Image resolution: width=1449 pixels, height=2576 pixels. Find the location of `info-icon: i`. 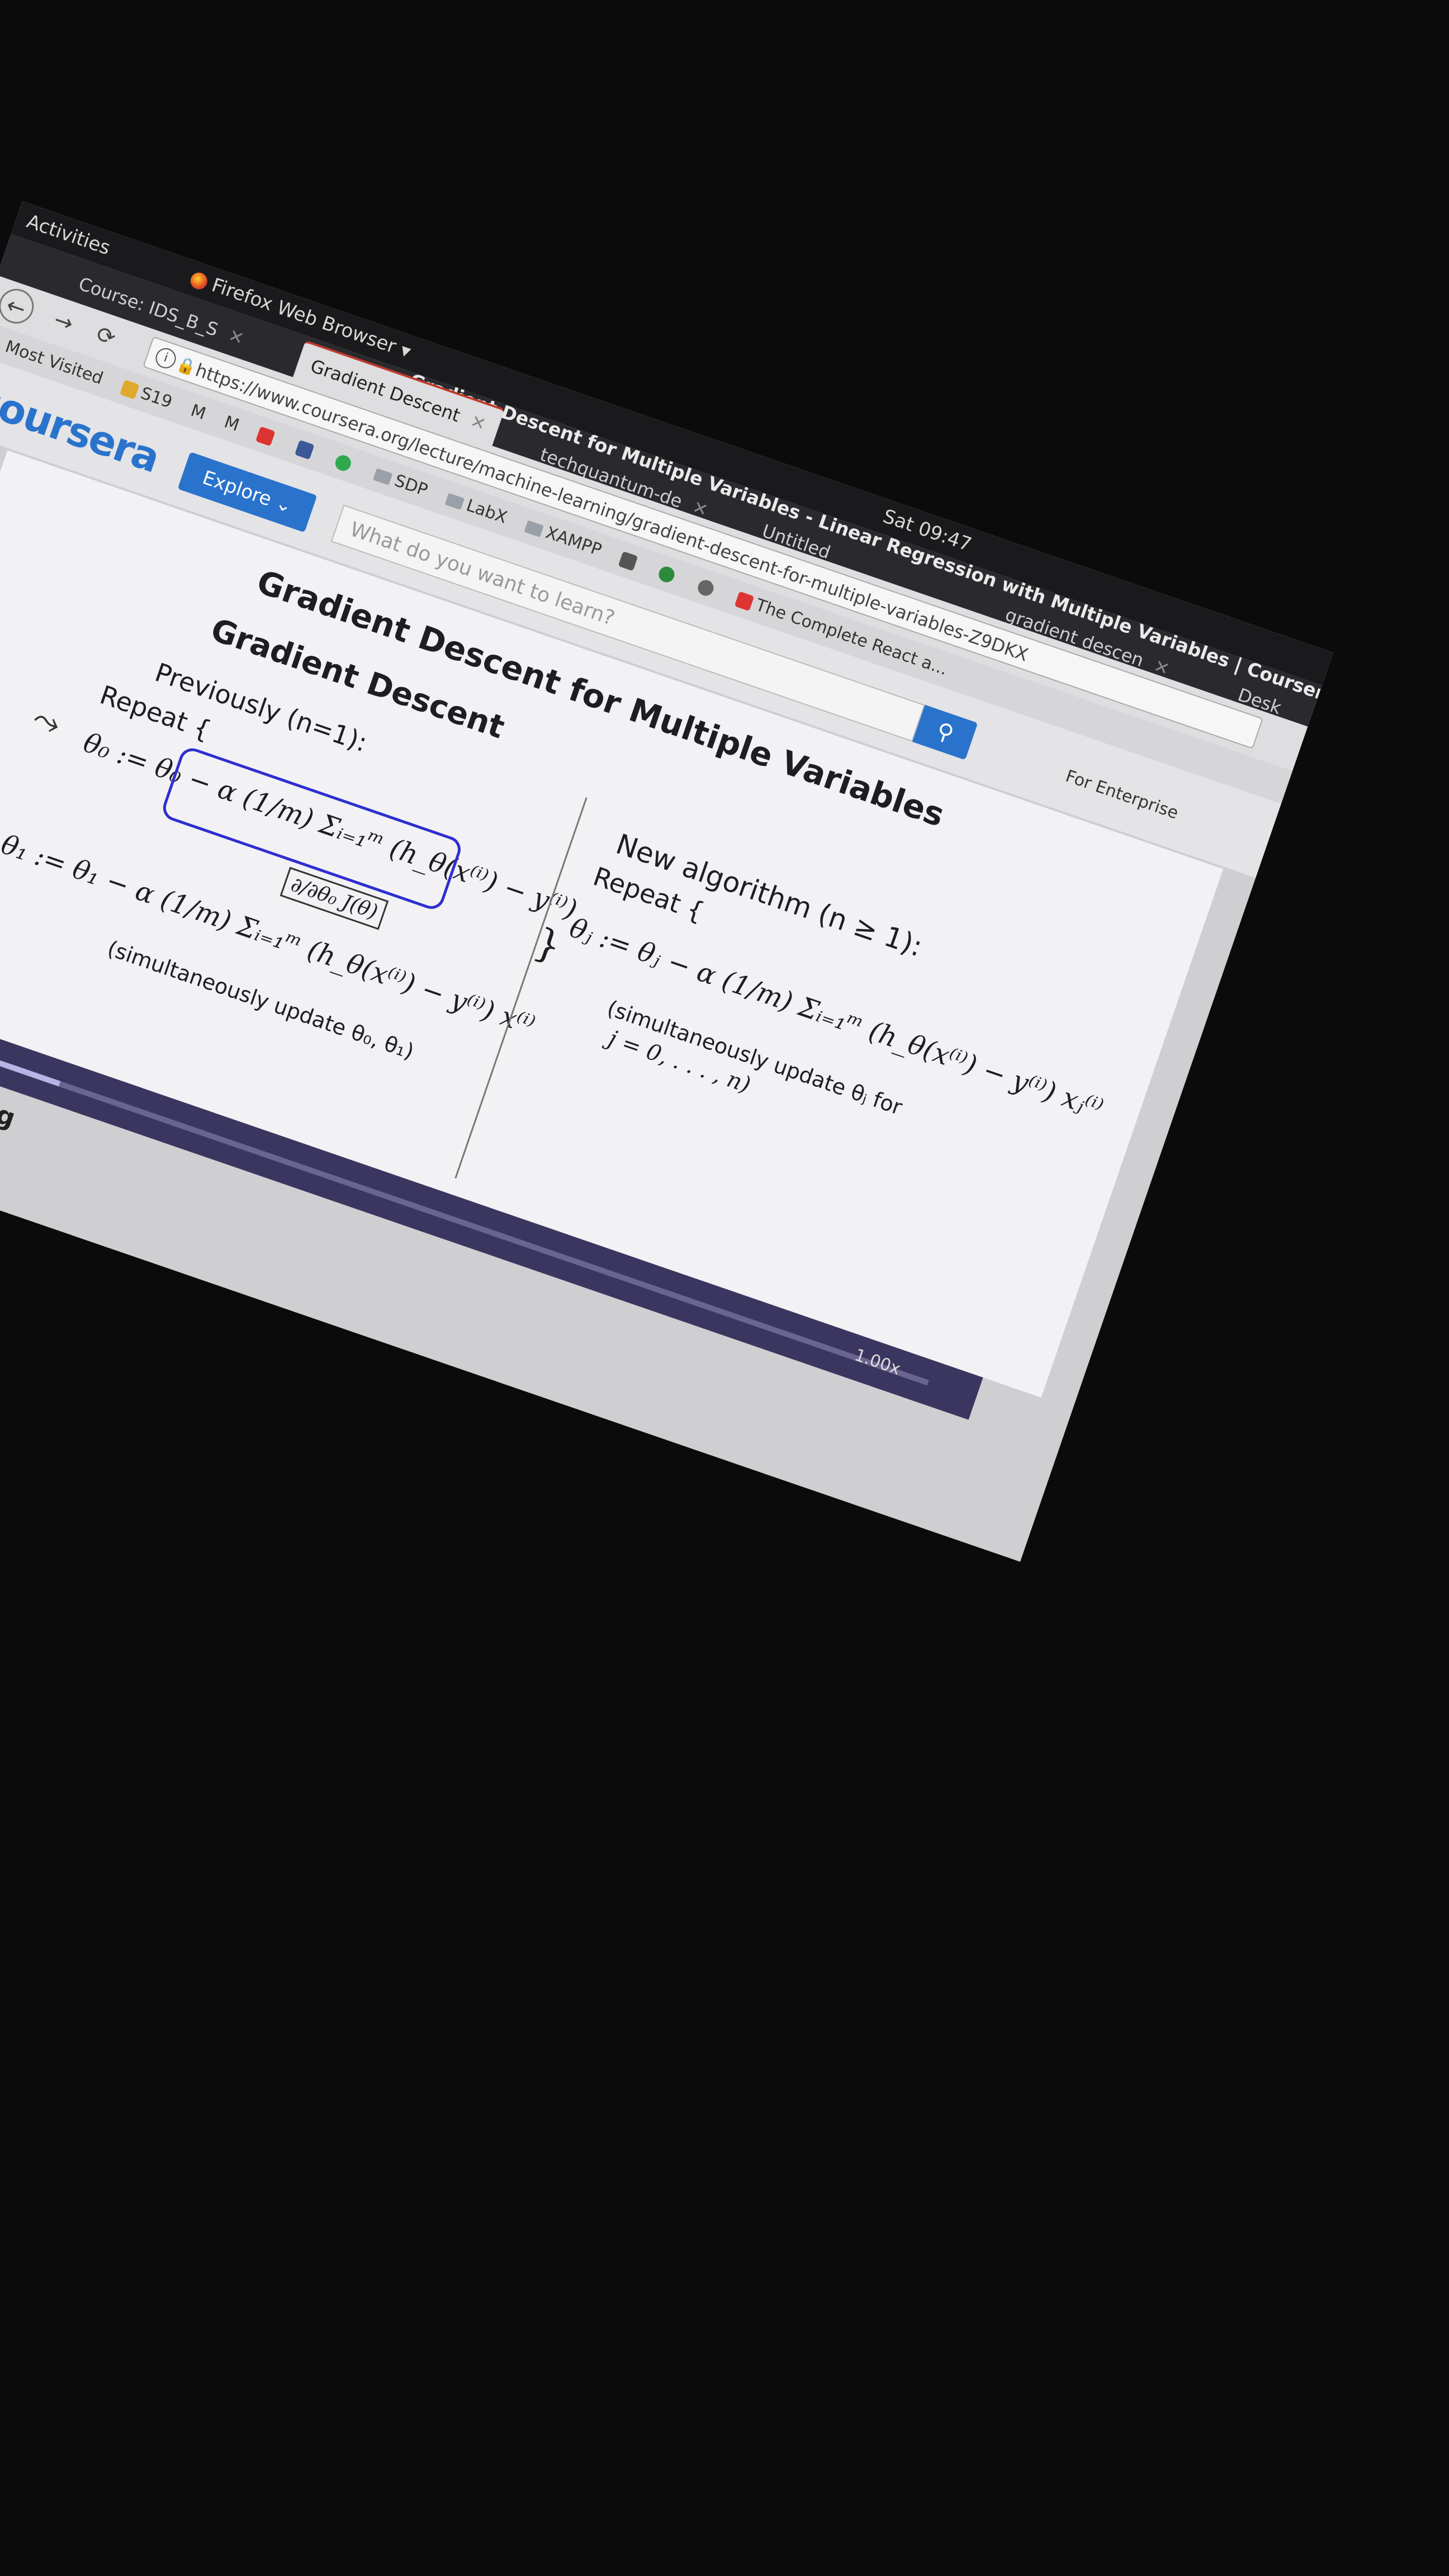

info-icon: i is located at coordinates (166, 358).